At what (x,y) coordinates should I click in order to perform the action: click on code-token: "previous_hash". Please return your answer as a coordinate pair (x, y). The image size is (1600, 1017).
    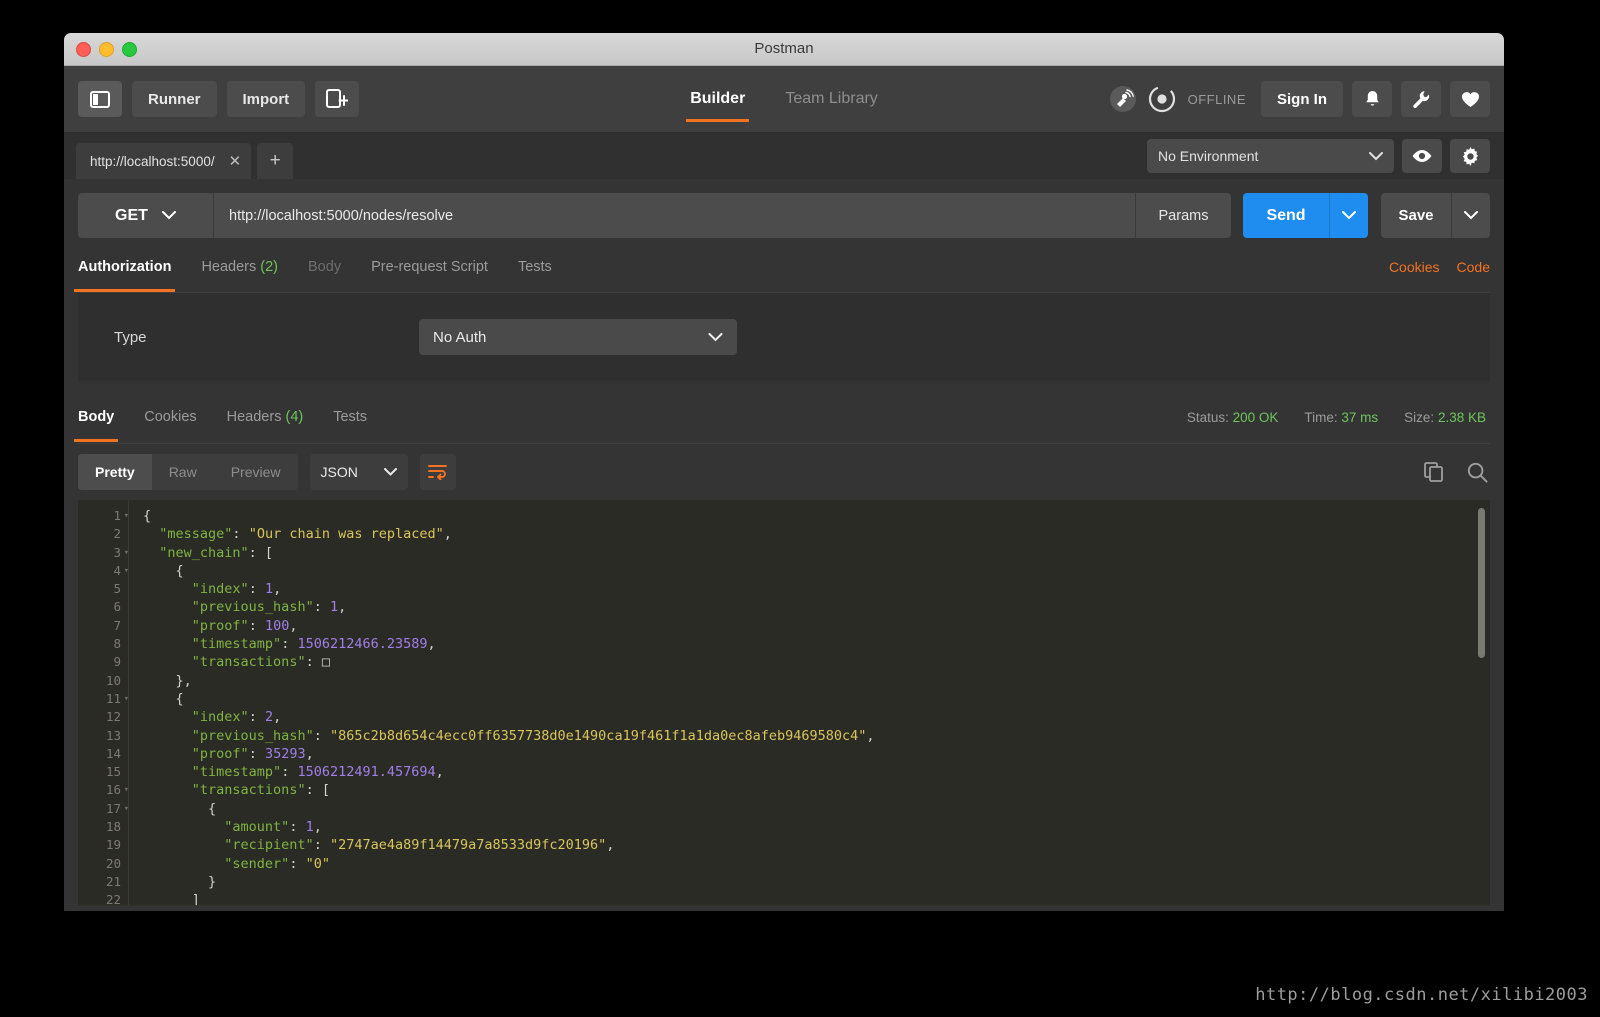
    Looking at the image, I should click on (252, 607).